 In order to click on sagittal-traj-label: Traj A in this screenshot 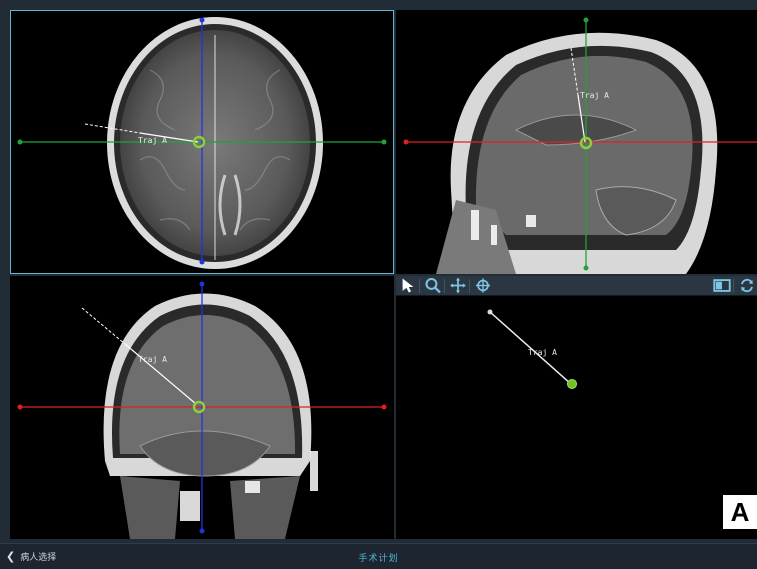, I will do `click(594, 95)`.